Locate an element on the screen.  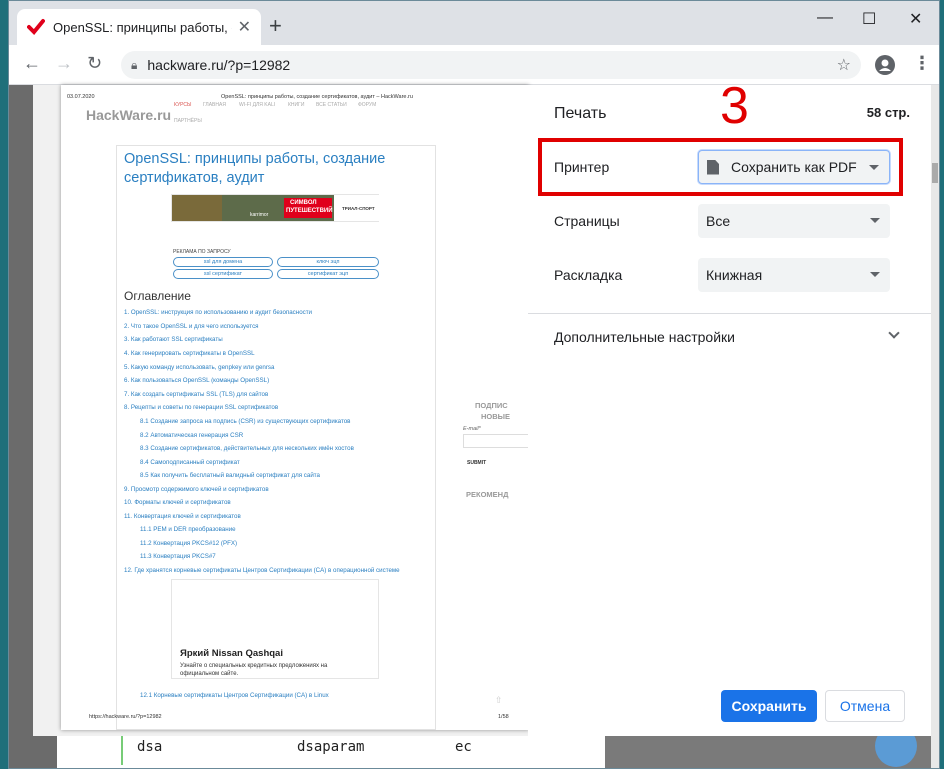
preview-toc-heading: Оглавление is located at coordinates (157, 296).